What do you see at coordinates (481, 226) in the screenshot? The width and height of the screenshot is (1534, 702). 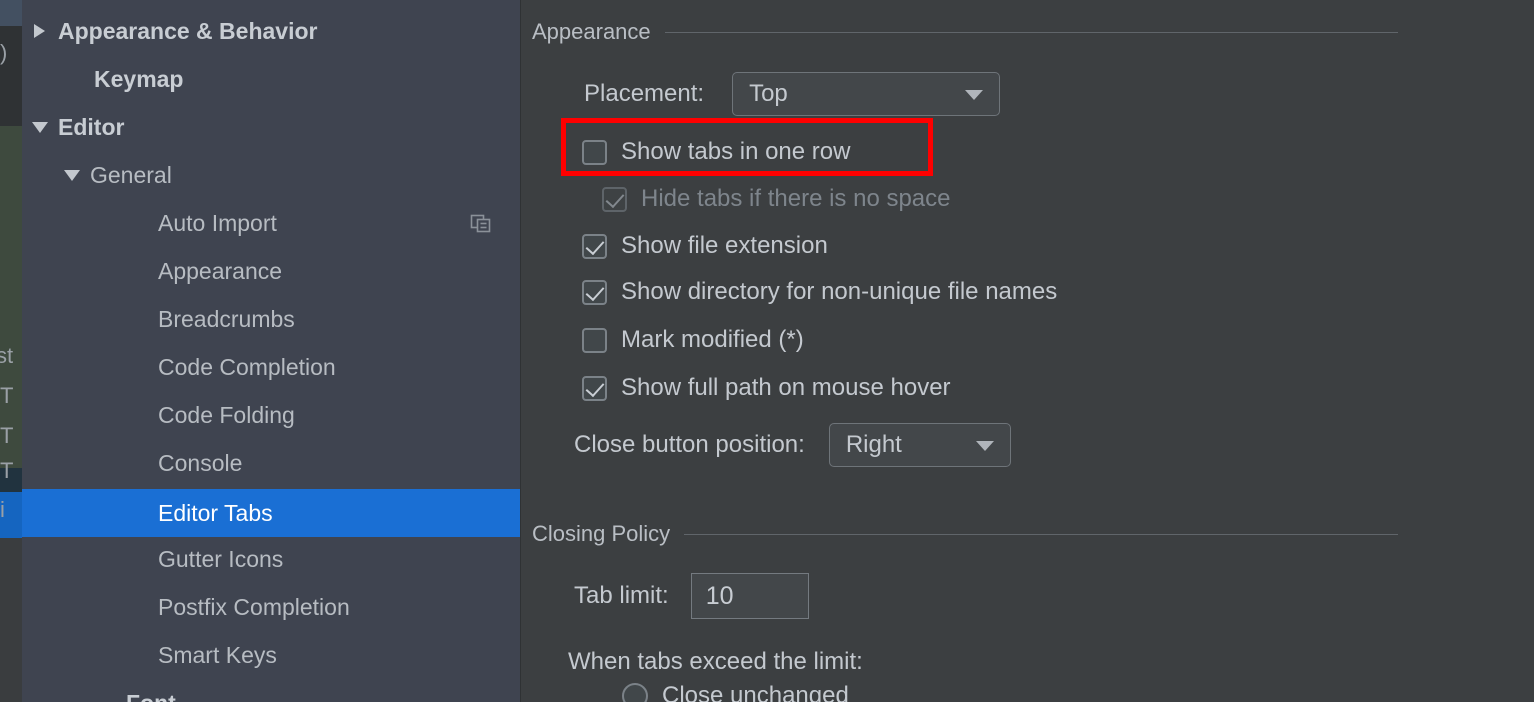 I see `copy-icon` at bounding box center [481, 226].